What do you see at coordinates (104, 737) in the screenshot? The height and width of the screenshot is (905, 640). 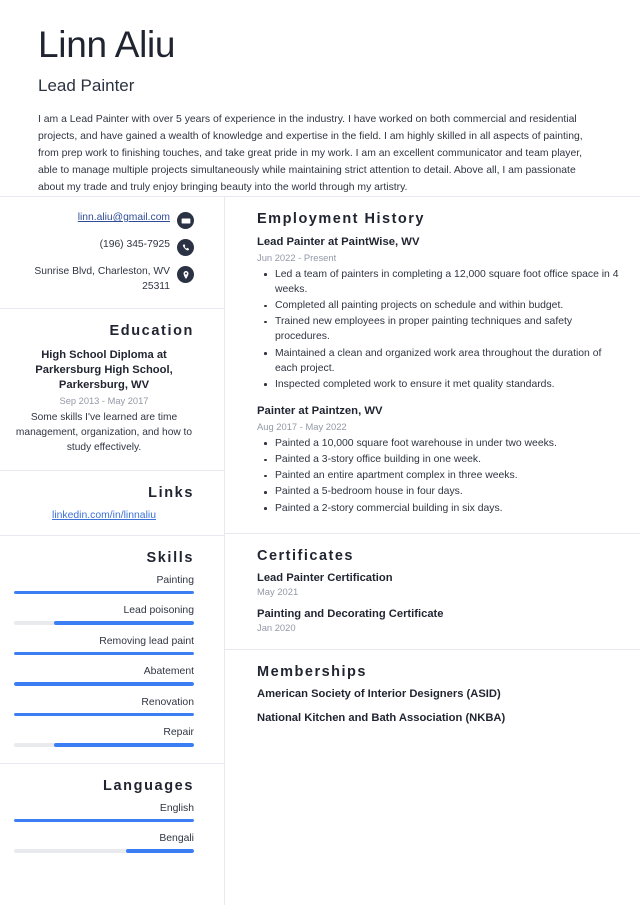 I see `skill-item: Repair` at bounding box center [104, 737].